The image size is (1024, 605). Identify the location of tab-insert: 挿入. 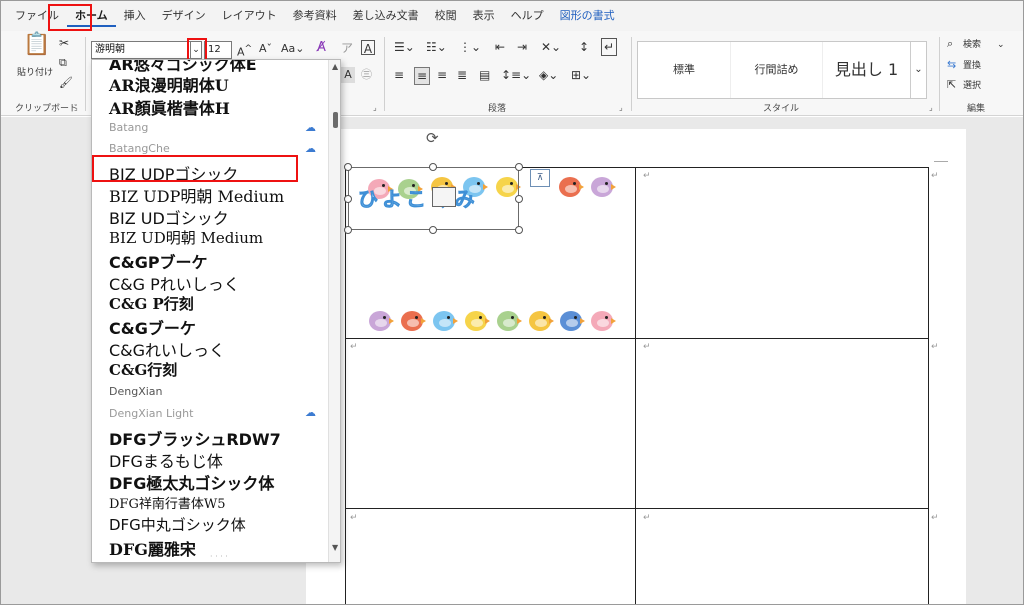
(135, 16).